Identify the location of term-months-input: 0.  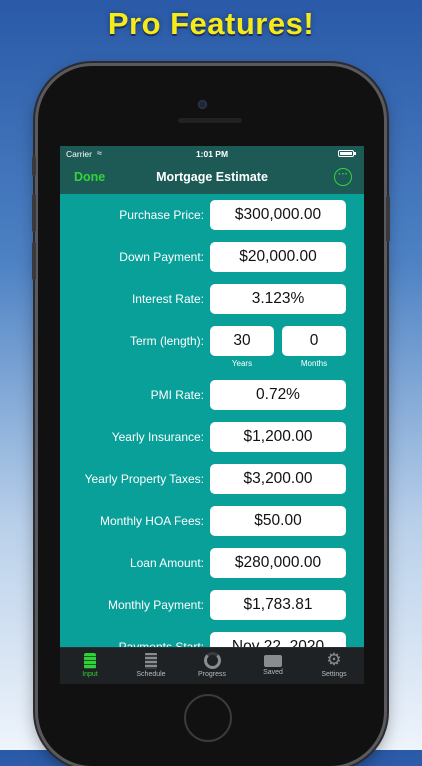
(314, 341).